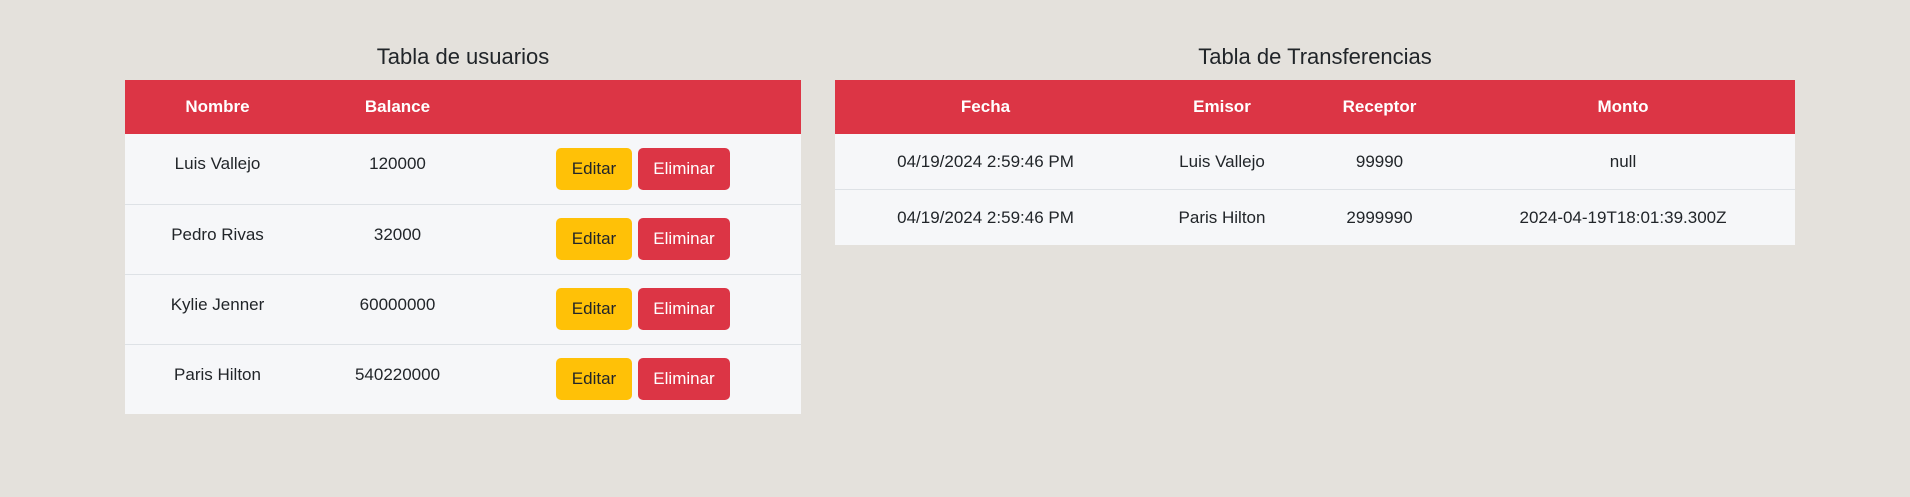 The height and width of the screenshot is (497, 1910). Describe the element at coordinates (397, 308) in the screenshot. I see `user-balance-cell: 60000000` at that location.